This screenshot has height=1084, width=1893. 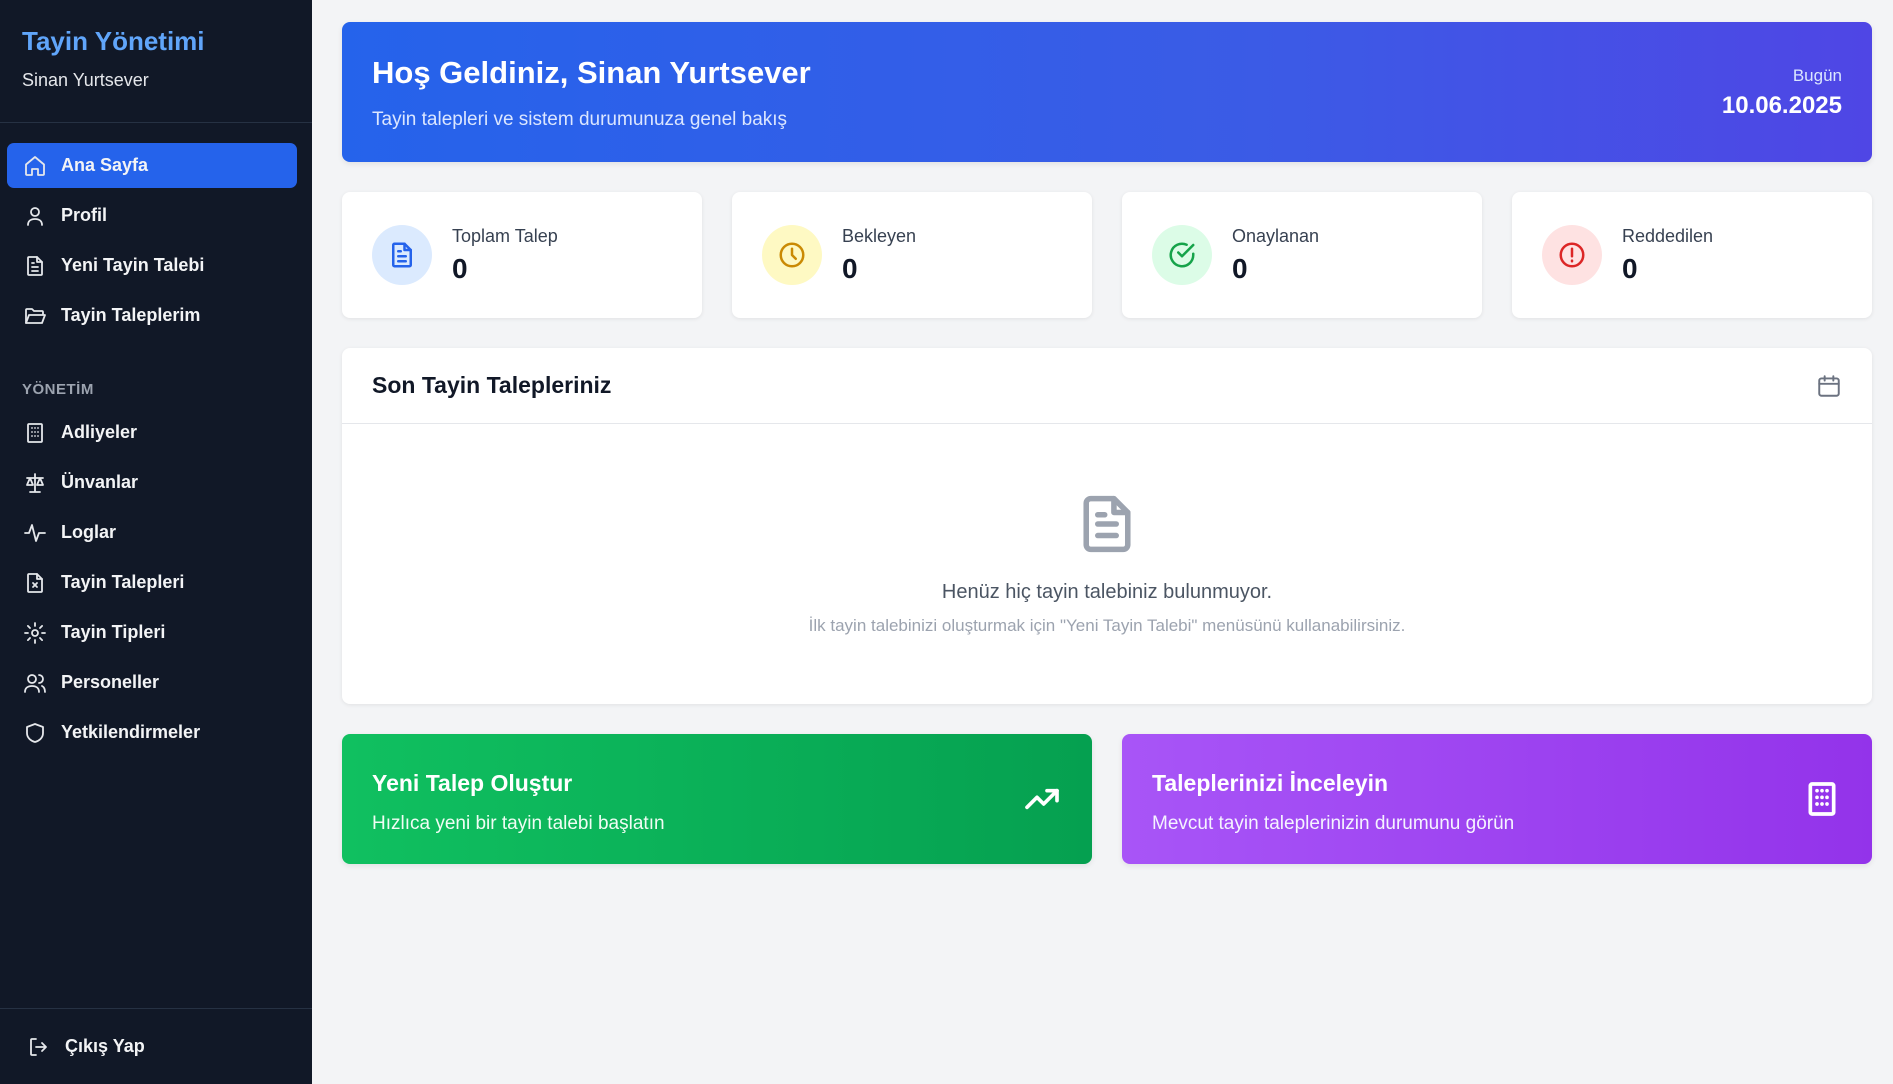 I want to click on stat-card-bekleyen: Bekleyen 0, so click(x=912, y=255).